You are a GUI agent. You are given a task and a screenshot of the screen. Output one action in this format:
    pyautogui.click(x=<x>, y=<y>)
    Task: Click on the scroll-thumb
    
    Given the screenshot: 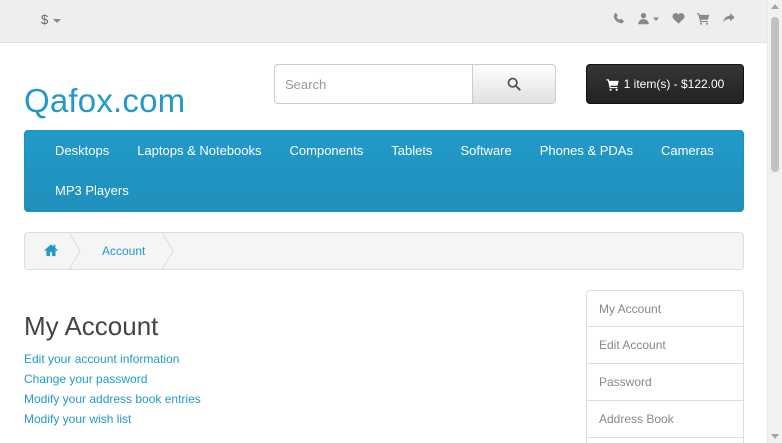 What is the action you would take?
    pyautogui.click(x=775, y=94)
    